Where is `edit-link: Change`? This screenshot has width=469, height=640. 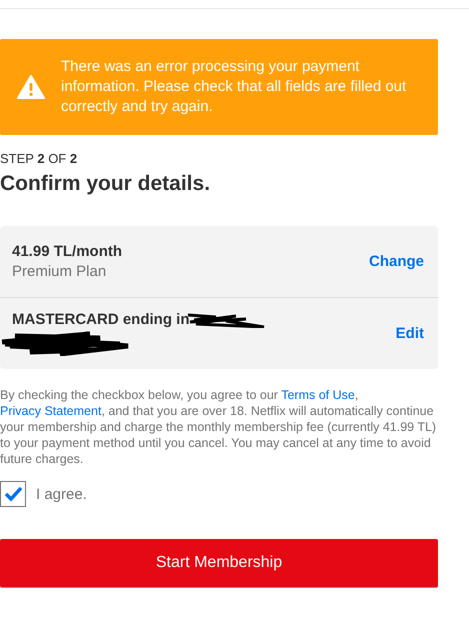
edit-link: Change is located at coordinates (396, 261).